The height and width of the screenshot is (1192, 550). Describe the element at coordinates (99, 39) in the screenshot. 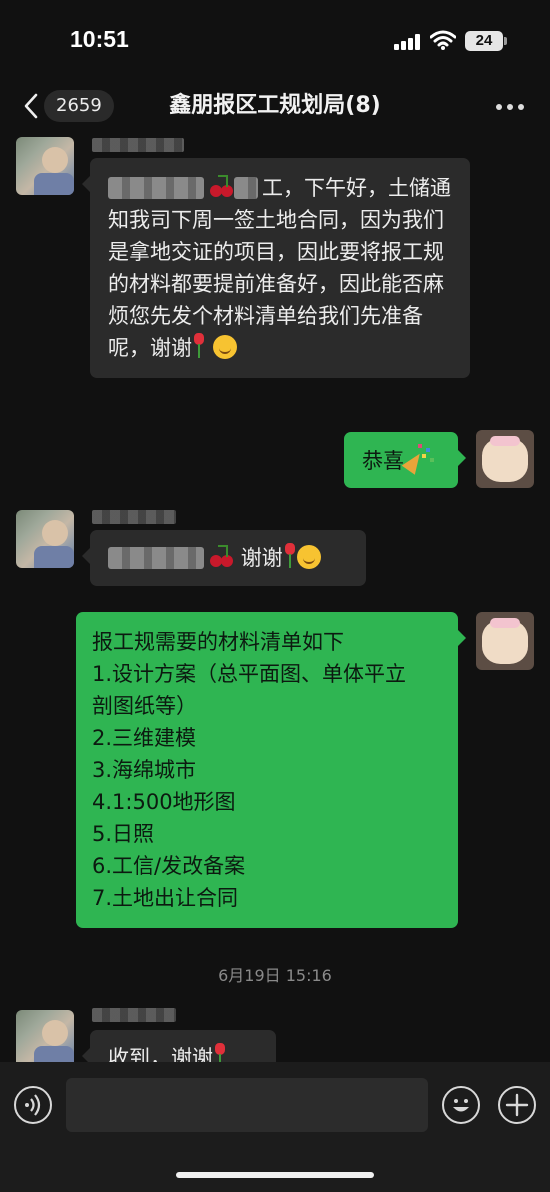

I see `status-time: 10:51` at that location.